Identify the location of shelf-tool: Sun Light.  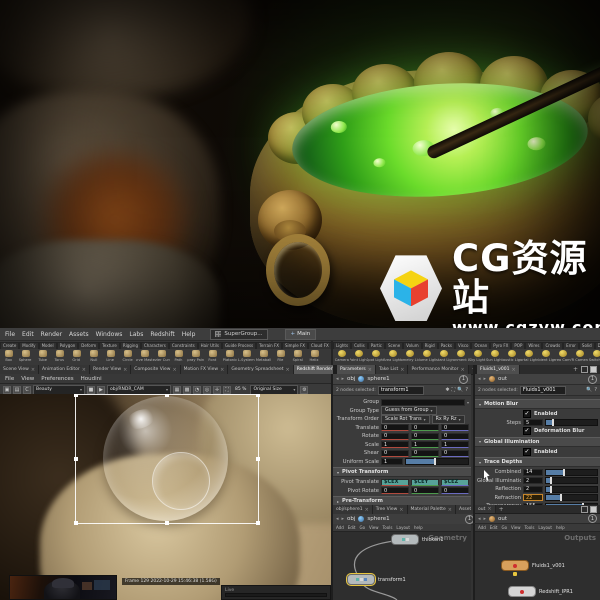
(494, 357).